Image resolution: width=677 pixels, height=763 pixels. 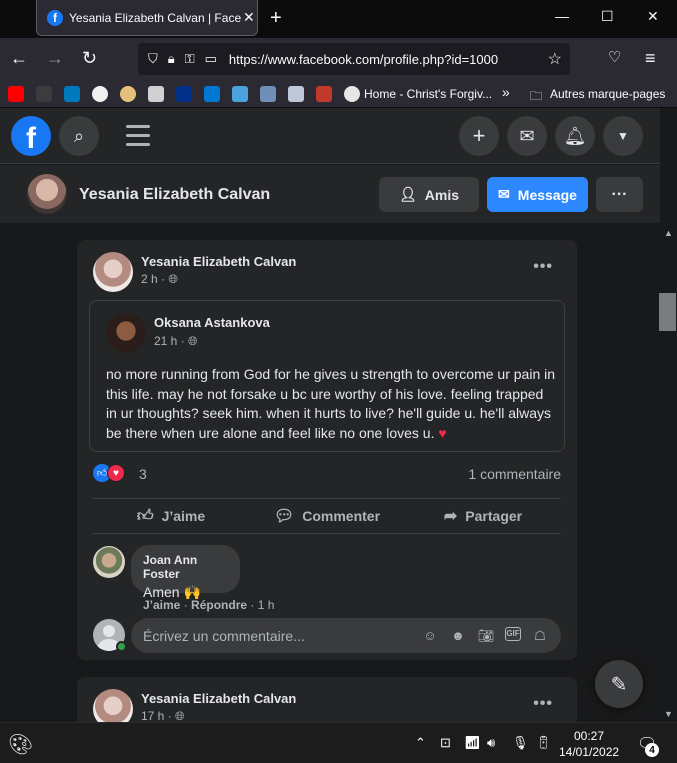 What do you see at coordinates (614, 57) in the screenshot?
I see `pocket-icon: ♡` at bounding box center [614, 57].